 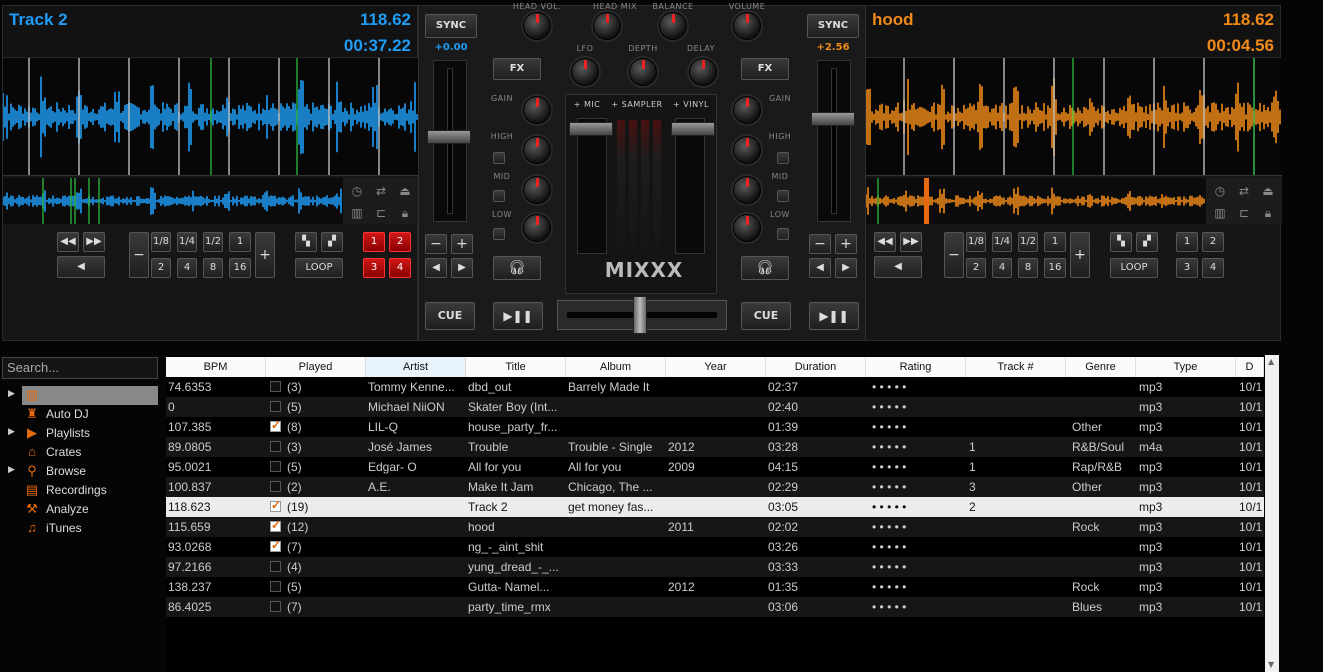 I want to click on deck-2-volume-handle, so click(x=693, y=129).